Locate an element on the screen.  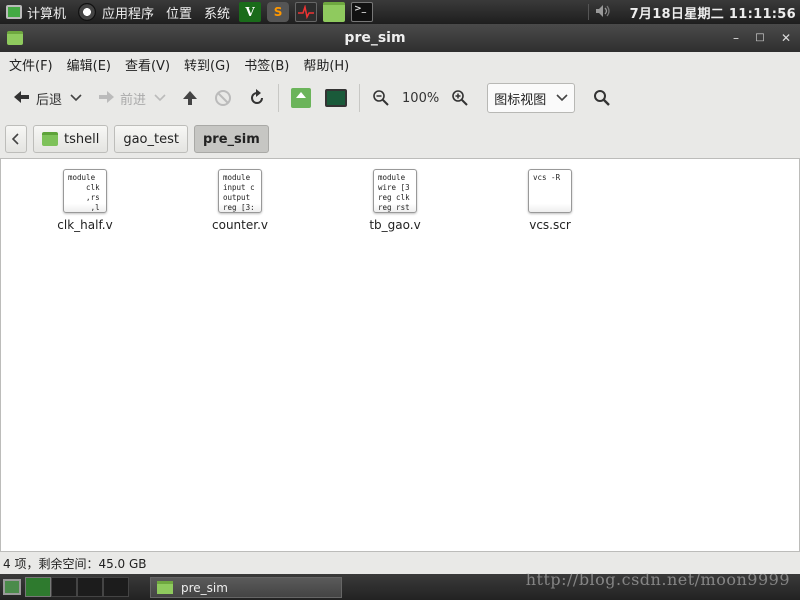
close-button: ✕ is located at coordinates (786, 38).